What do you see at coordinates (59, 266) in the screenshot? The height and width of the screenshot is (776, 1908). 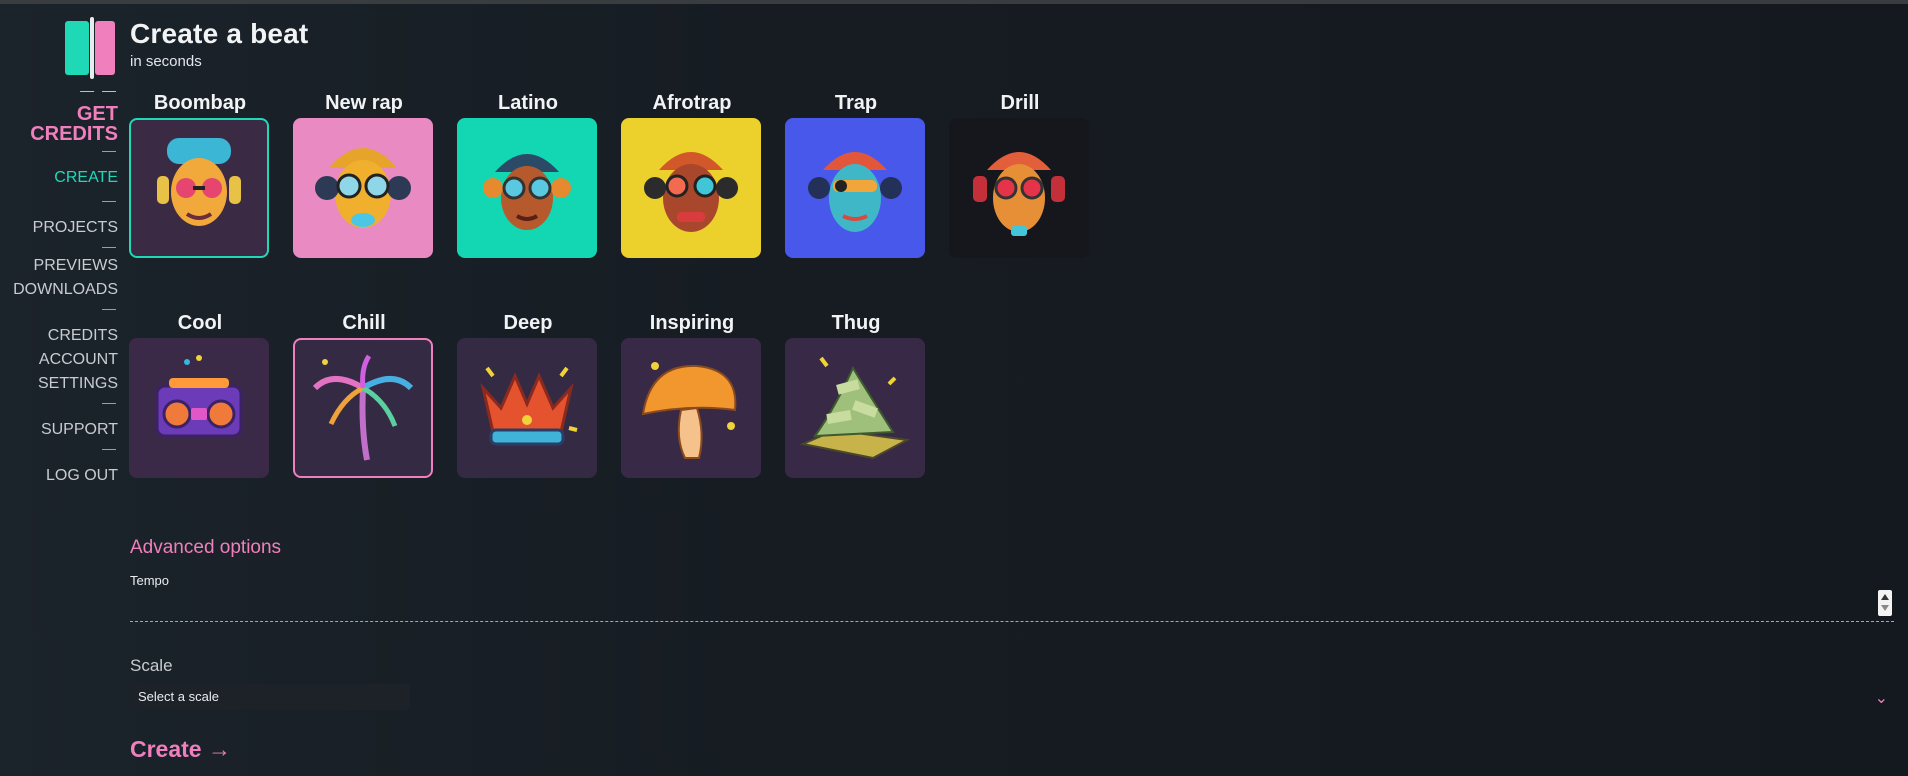 I see `sidebar-item-previews: PREVIEWS` at bounding box center [59, 266].